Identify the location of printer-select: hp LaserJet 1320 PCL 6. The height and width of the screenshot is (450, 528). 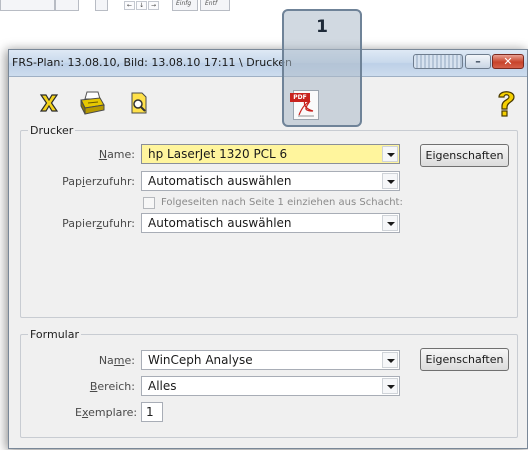
(270, 154).